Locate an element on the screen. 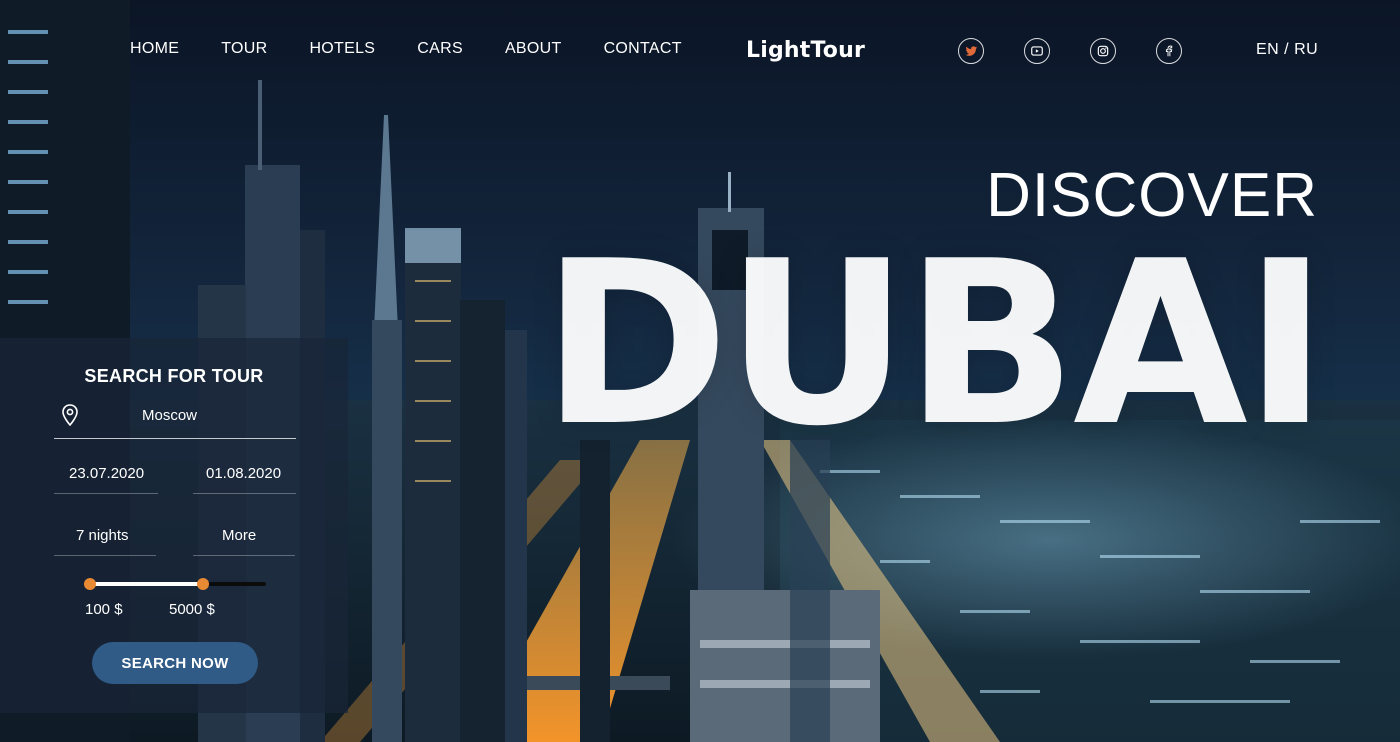 The height and width of the screenshot is (742, 1400). nav-home: HOME is located at coordinates (154, 49).